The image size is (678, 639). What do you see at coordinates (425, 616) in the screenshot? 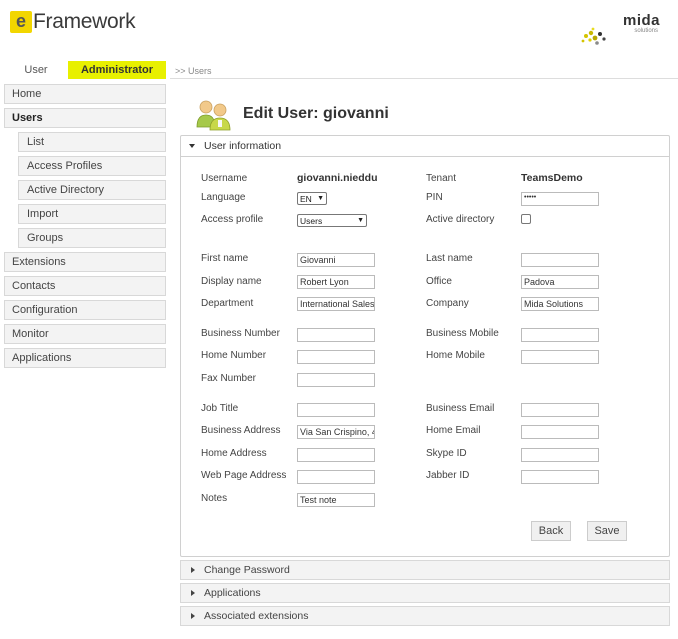
I see `associated-extensions-section: Associated extensions` at bounding box center [425, 616].